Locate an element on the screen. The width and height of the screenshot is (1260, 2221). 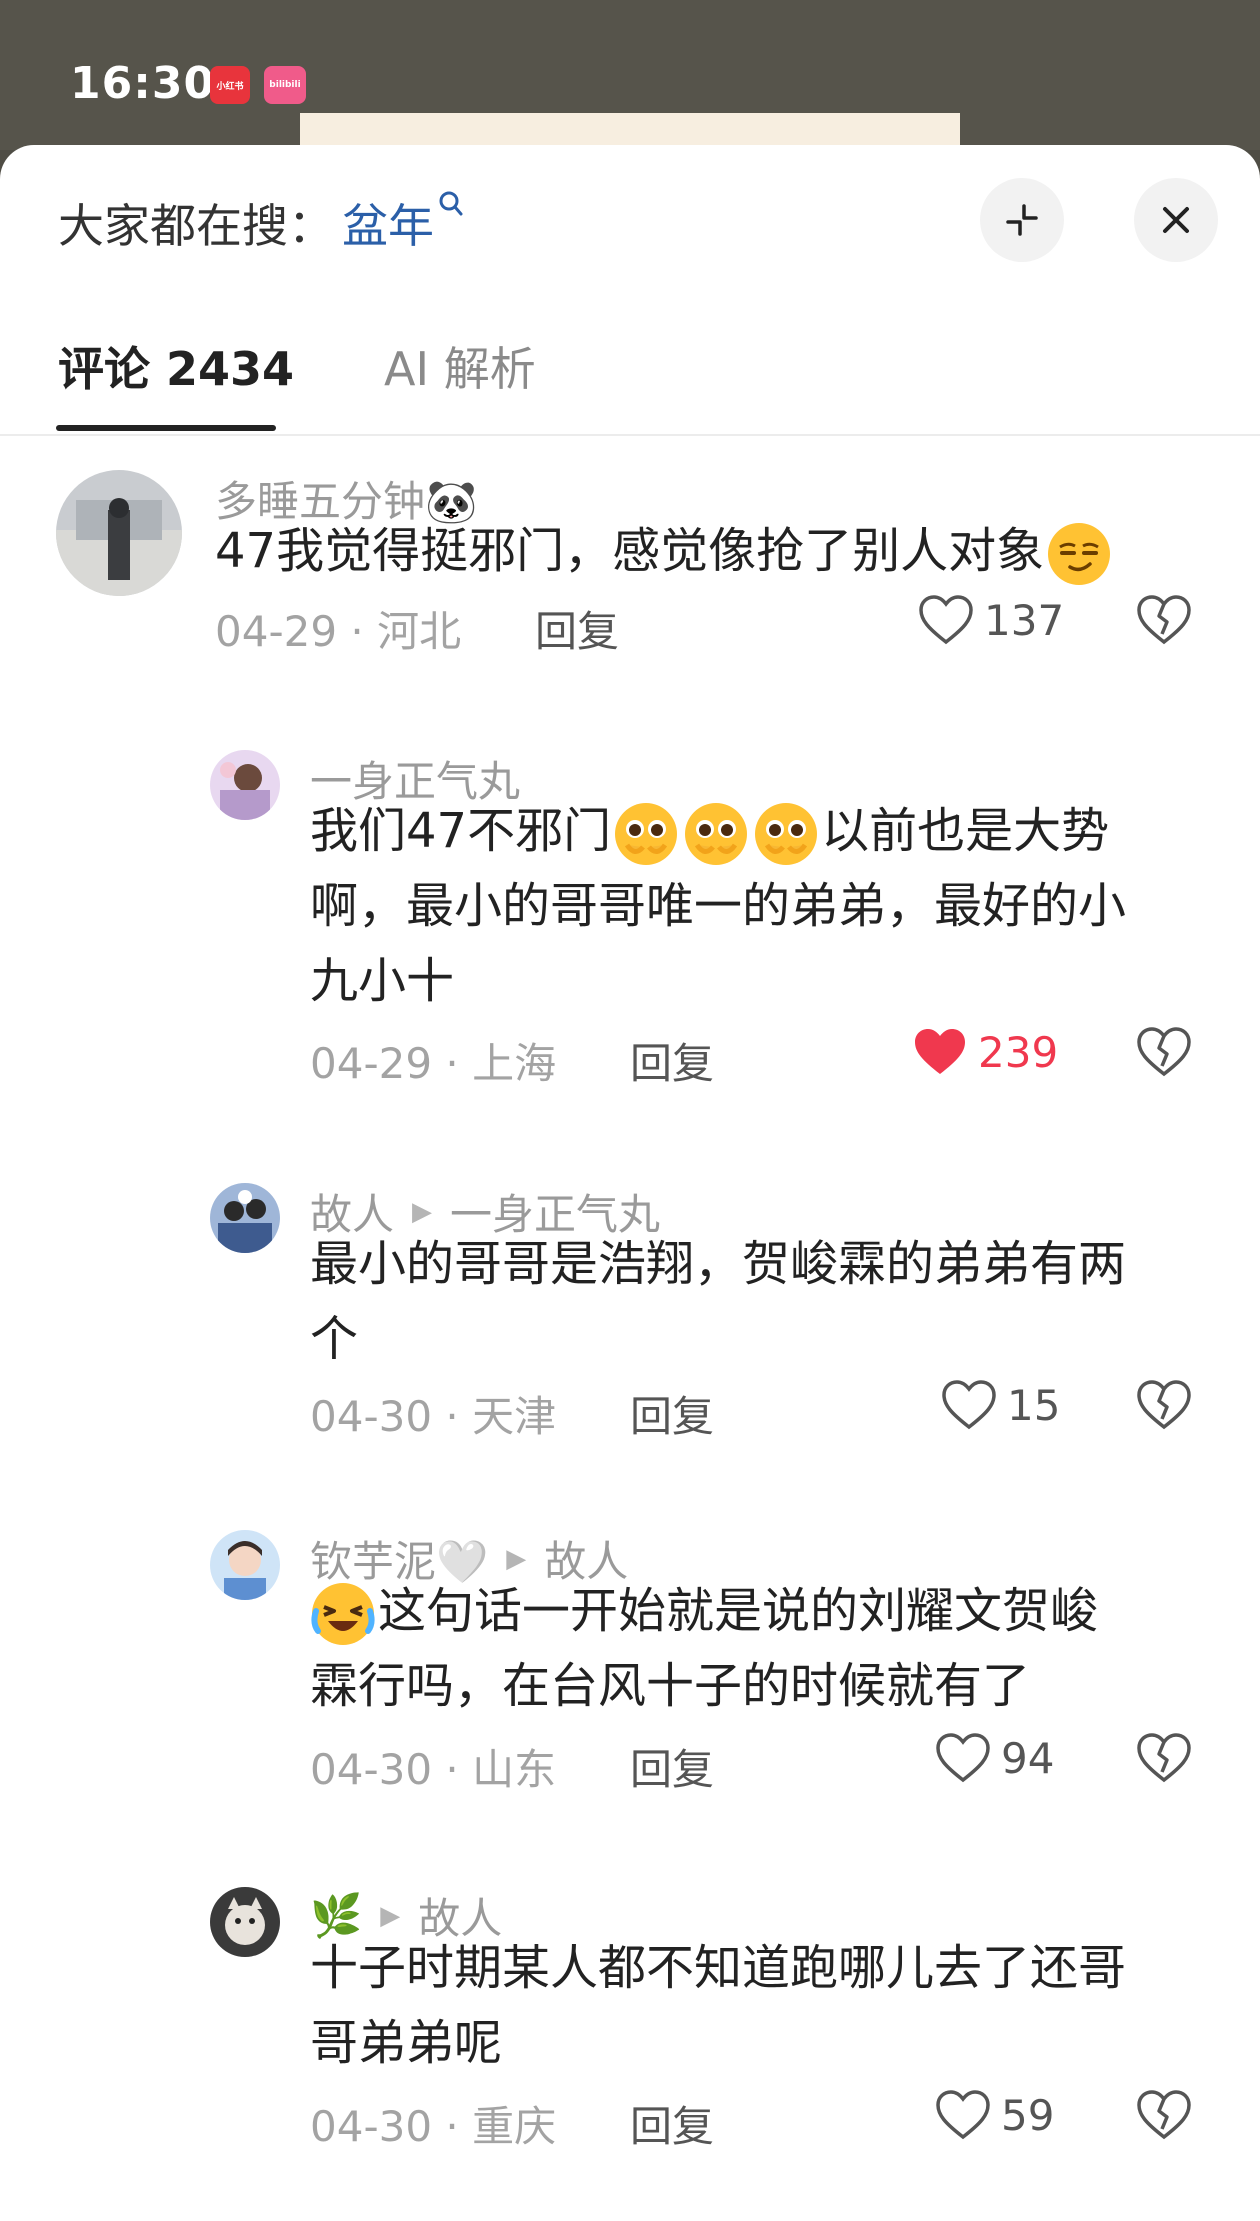
like-button: 239 is located at coordinates (985, 1052).